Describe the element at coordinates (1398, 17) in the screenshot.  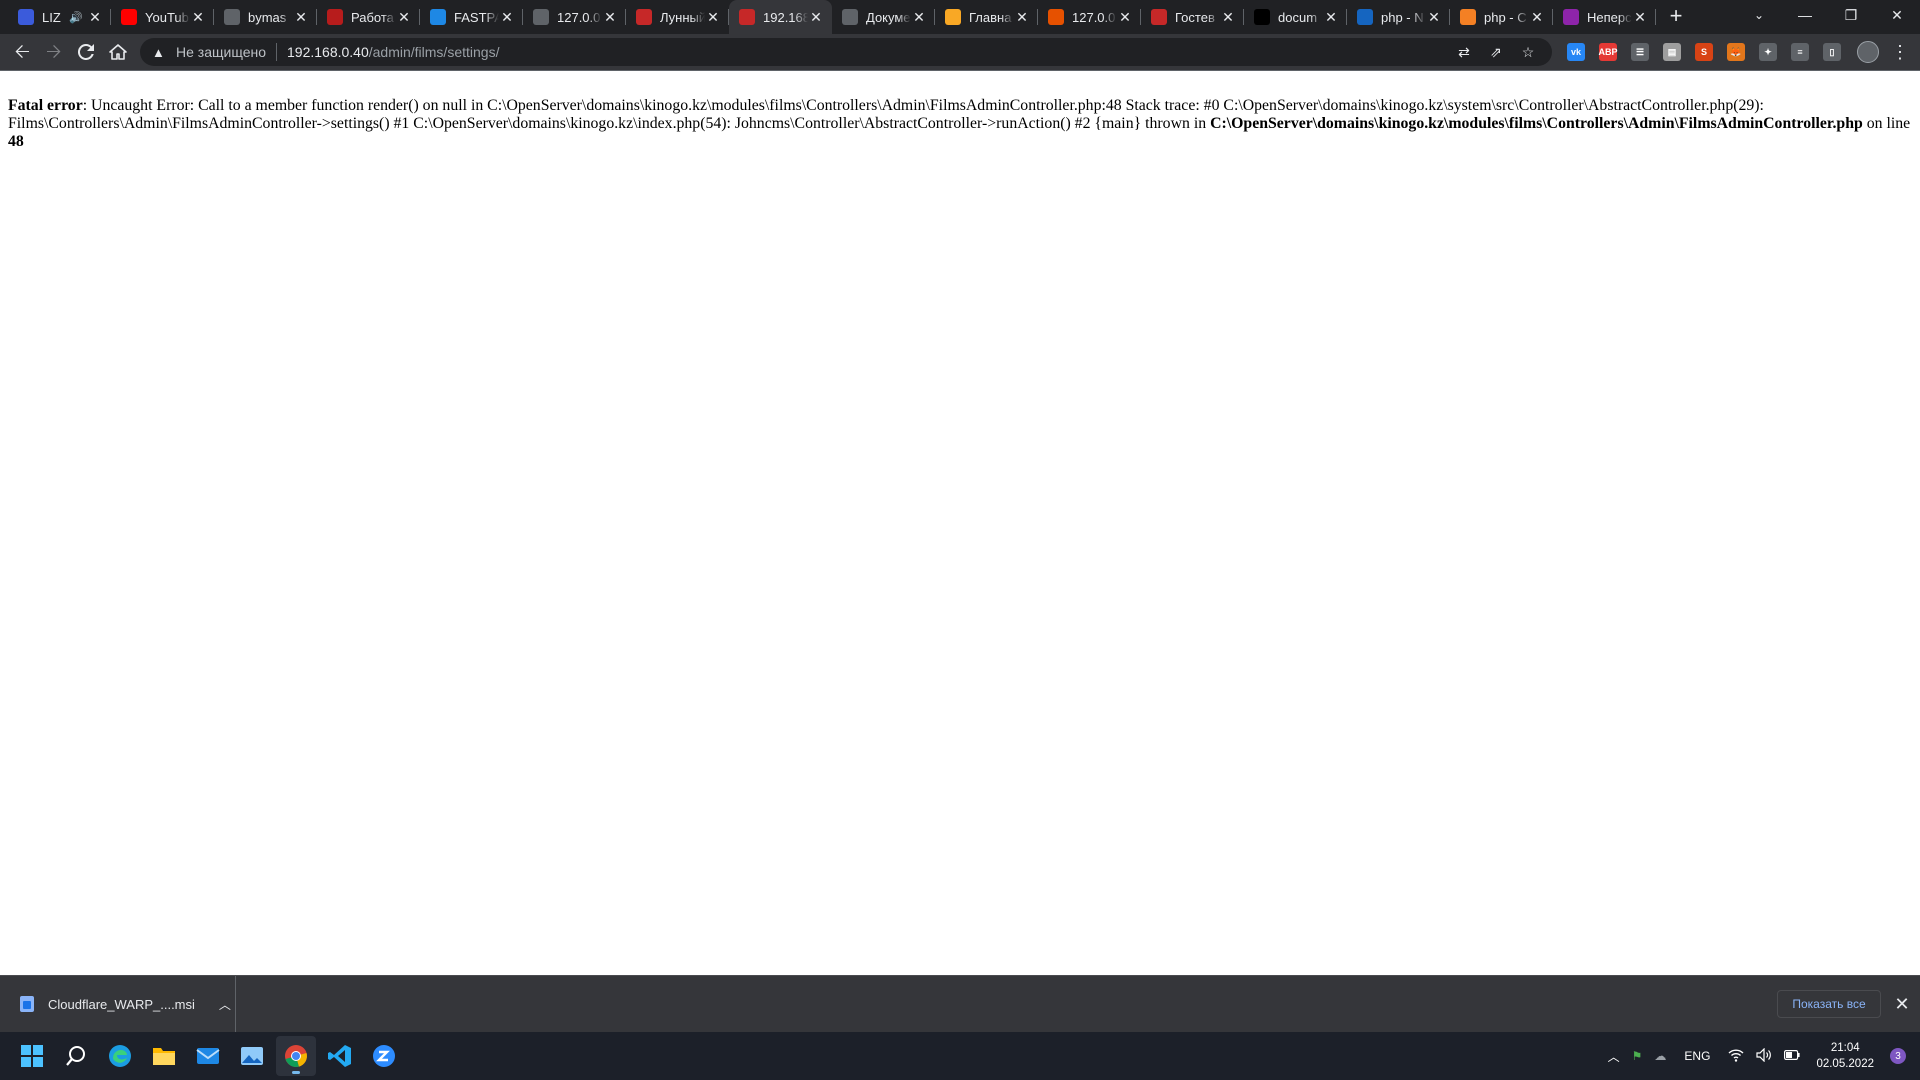
I see `tab-13: php - N ✕` at that location.